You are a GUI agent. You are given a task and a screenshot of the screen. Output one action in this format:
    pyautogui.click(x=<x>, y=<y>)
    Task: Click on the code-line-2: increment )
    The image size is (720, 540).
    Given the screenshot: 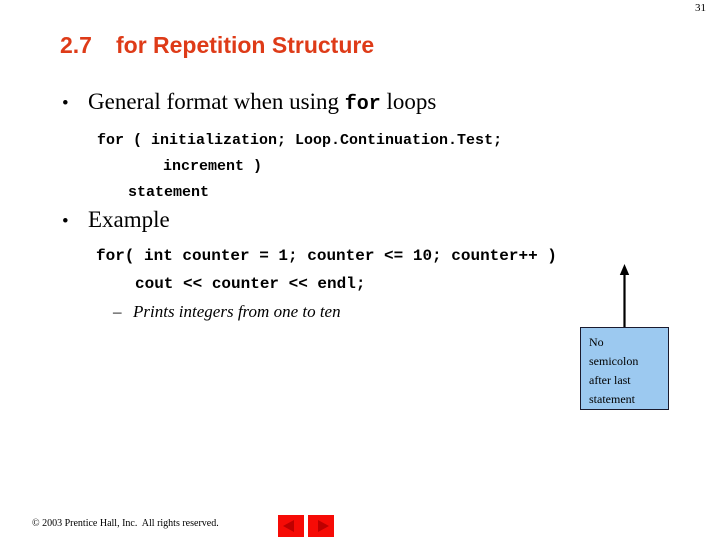 What is the action you would take?
    pyautogui.click(x=213, y=166)
    